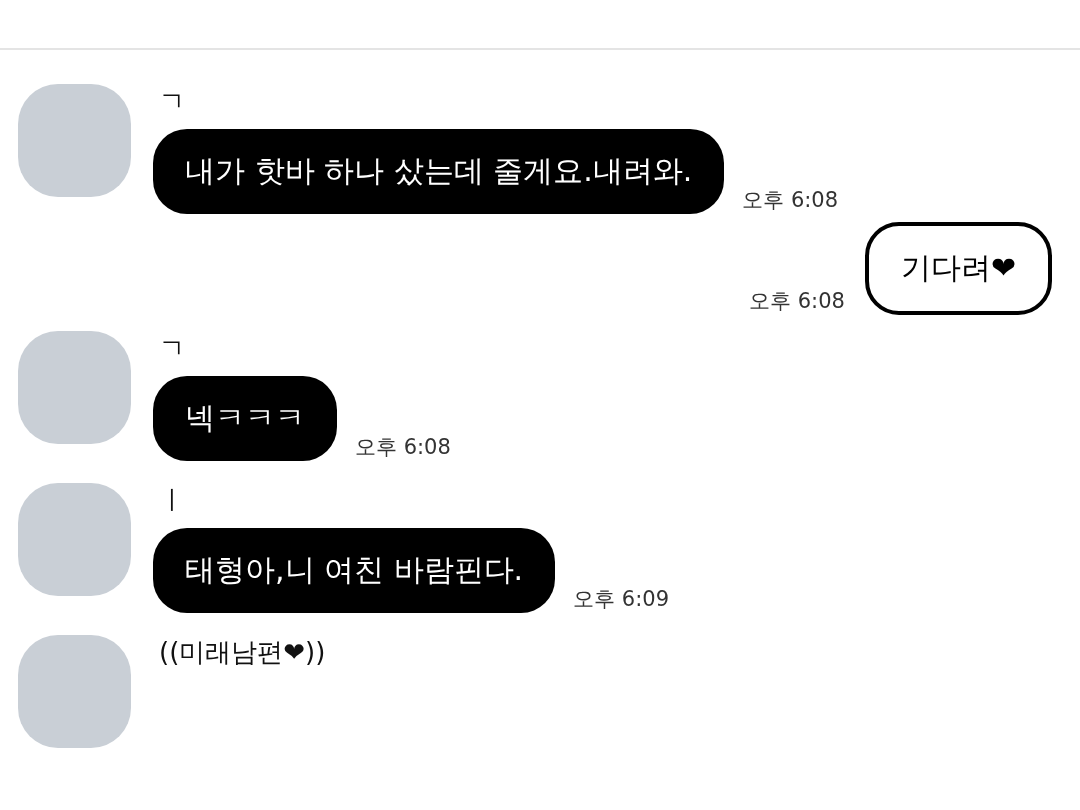 This screenshot has height=810, width=1080. I want to click on message-bubble: 내가 핫바 하나 샀는데 줄게요.내려와., so click(439, 171).